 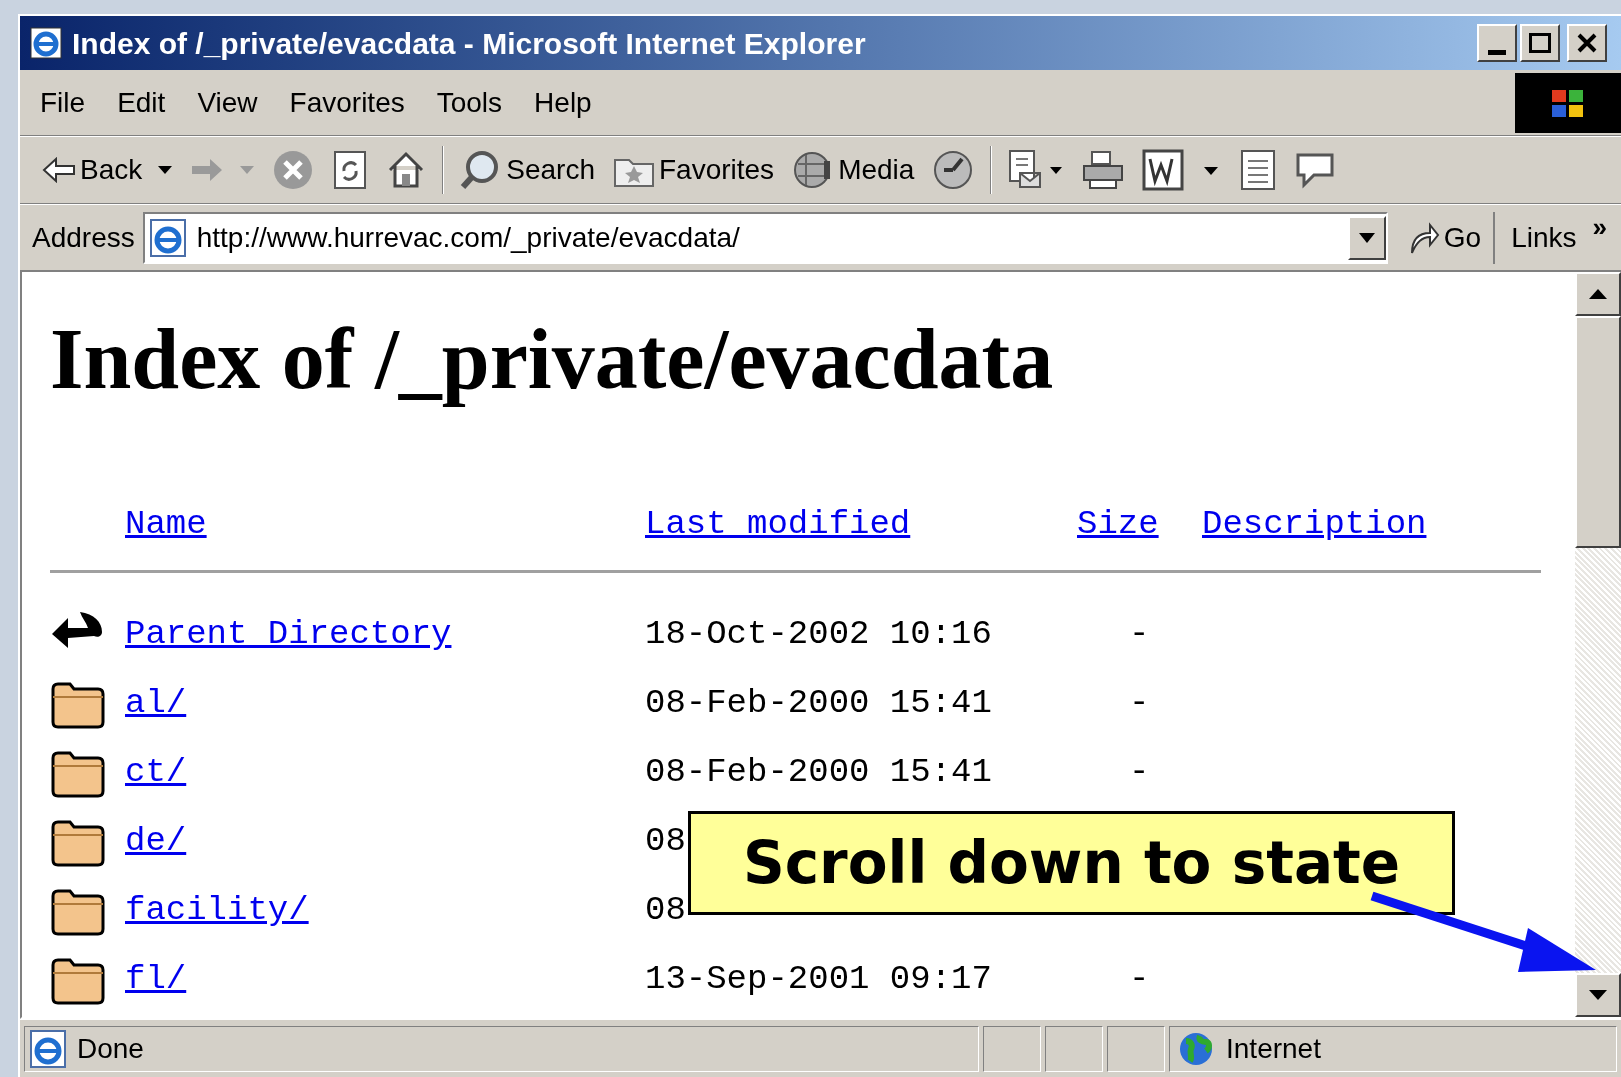 I want to click on favorites-button: Favorites, so click(x=693, y=170).